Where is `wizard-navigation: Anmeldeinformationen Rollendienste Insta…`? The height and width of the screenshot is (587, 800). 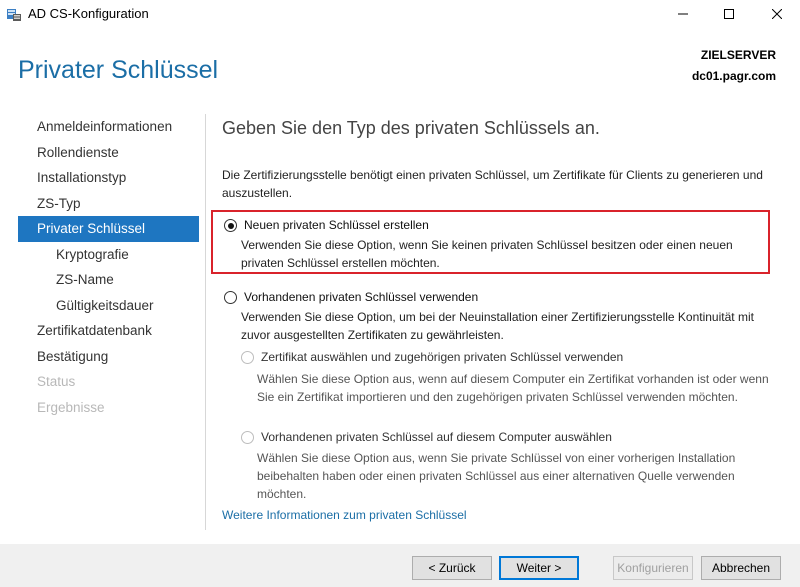
wizard-navigation: Anmeldeinformationen Rollendienste Insta… is located at coordinates (108, 267).